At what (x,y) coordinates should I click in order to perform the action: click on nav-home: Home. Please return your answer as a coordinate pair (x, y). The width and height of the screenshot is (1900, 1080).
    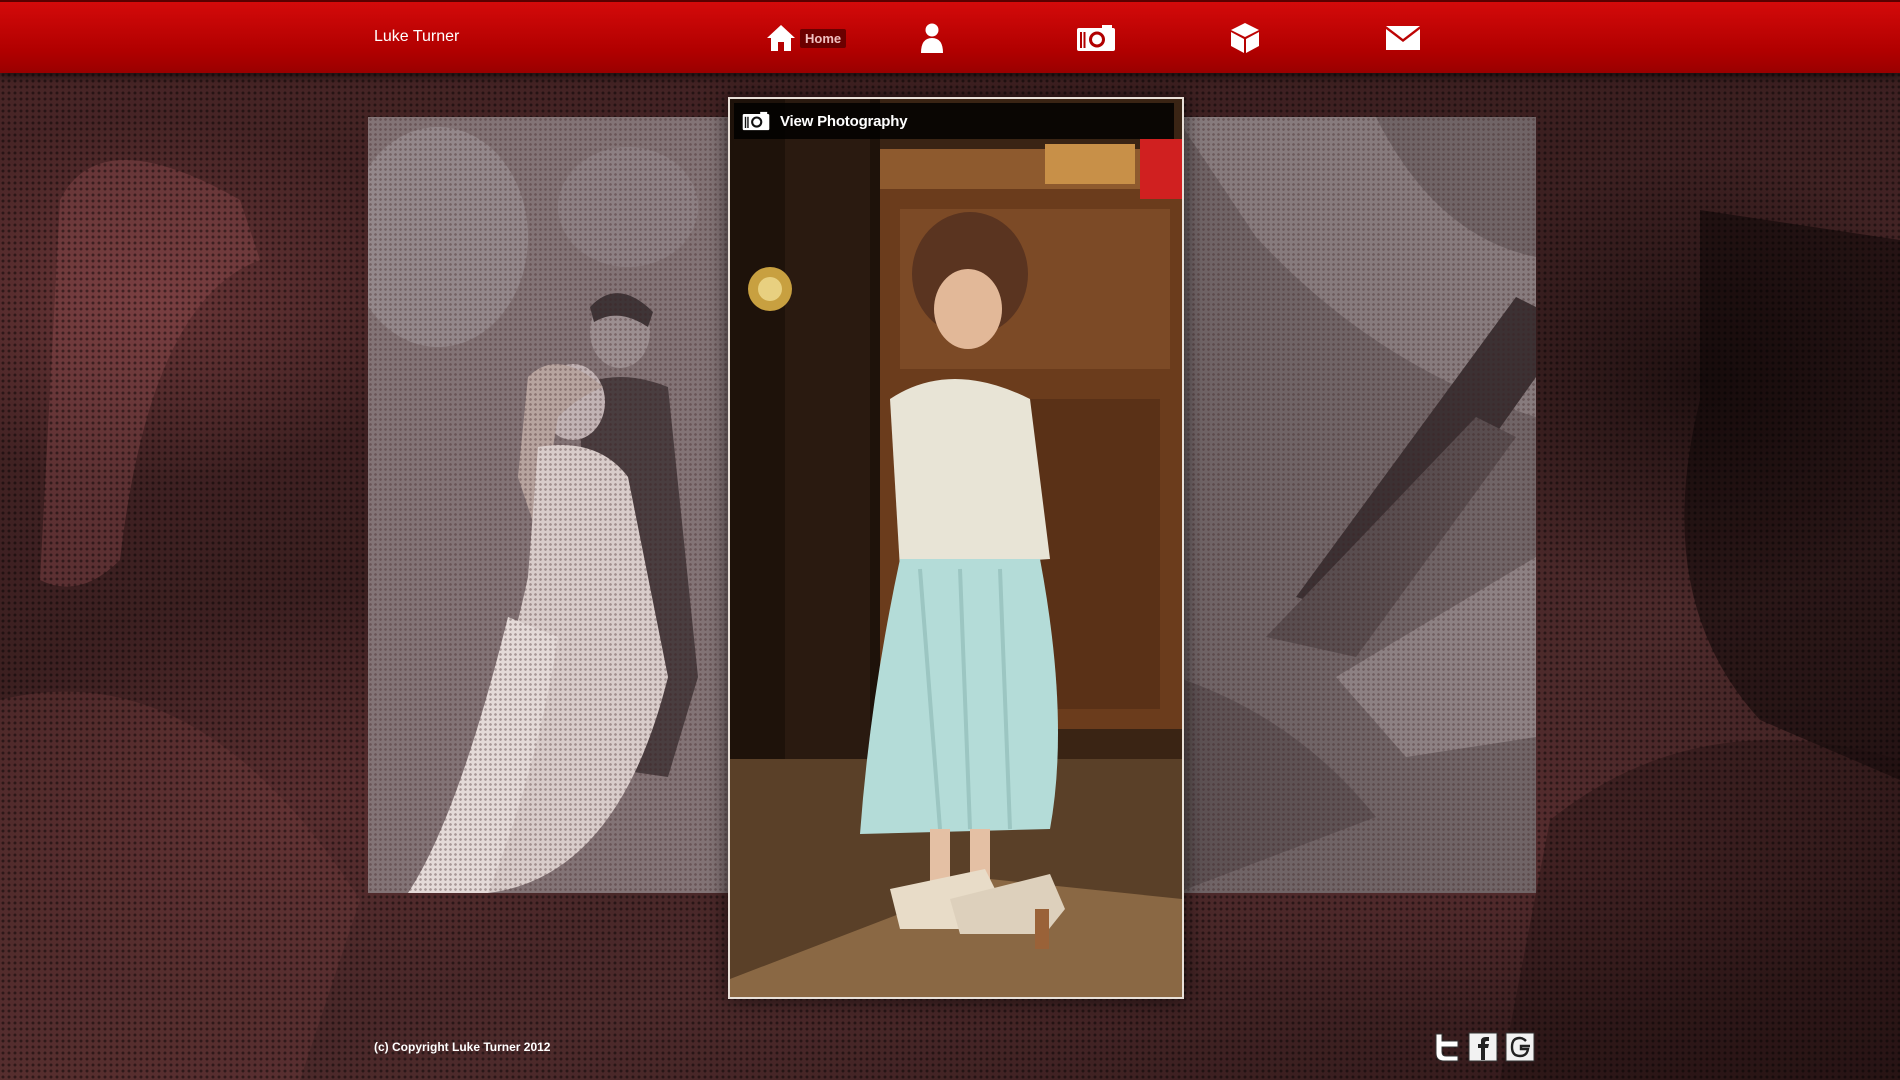
    Looking at the image, I should click on (806, 38).